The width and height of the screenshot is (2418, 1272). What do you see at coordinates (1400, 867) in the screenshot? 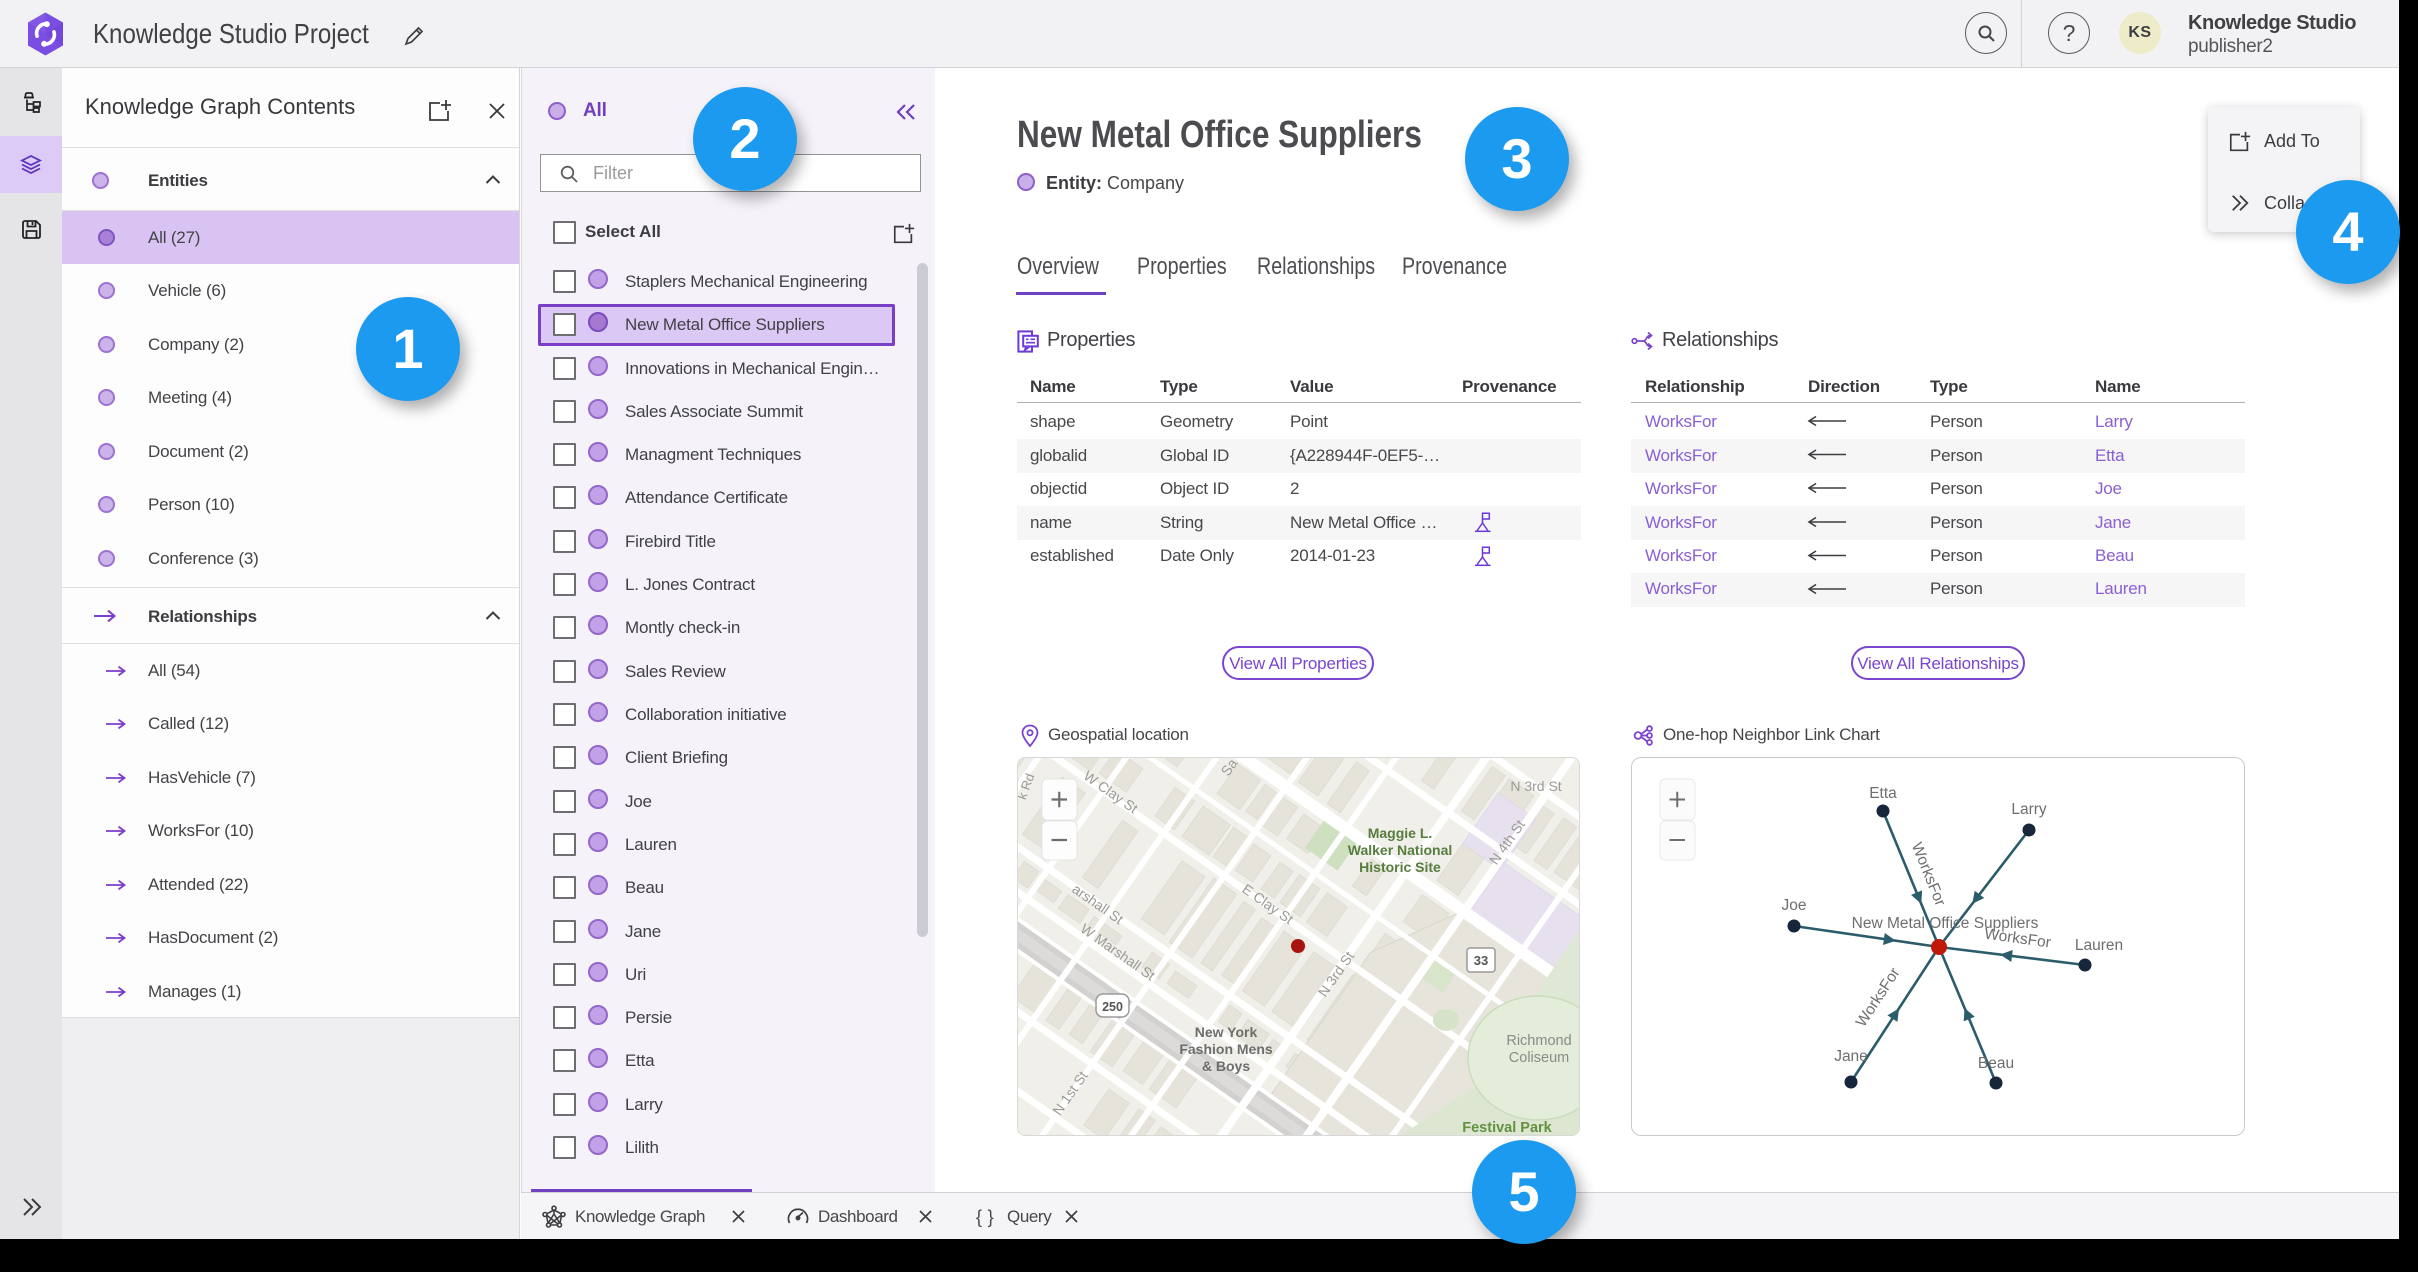
I see `svg-text: Historic Site` at bounding box center [1400, 867].